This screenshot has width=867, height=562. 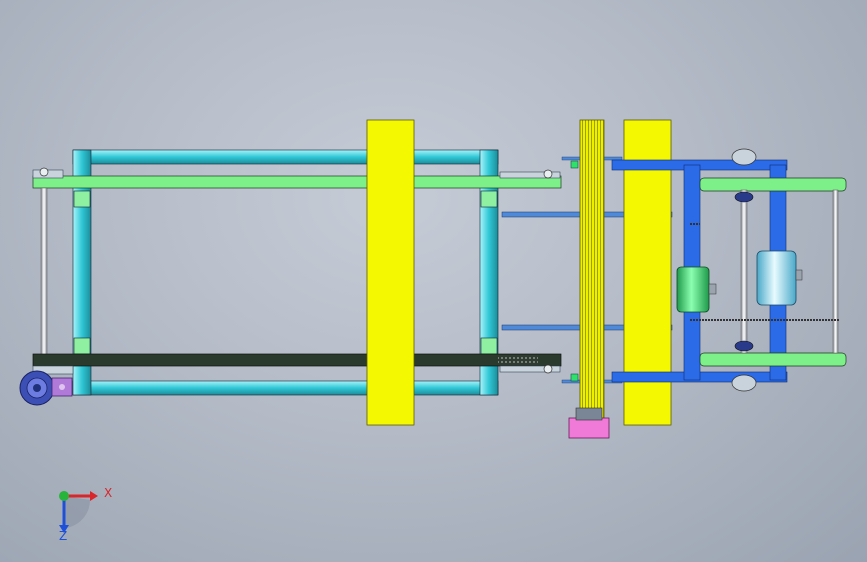 I want to click on triad-plane-shading, so click(x=77, y=512).